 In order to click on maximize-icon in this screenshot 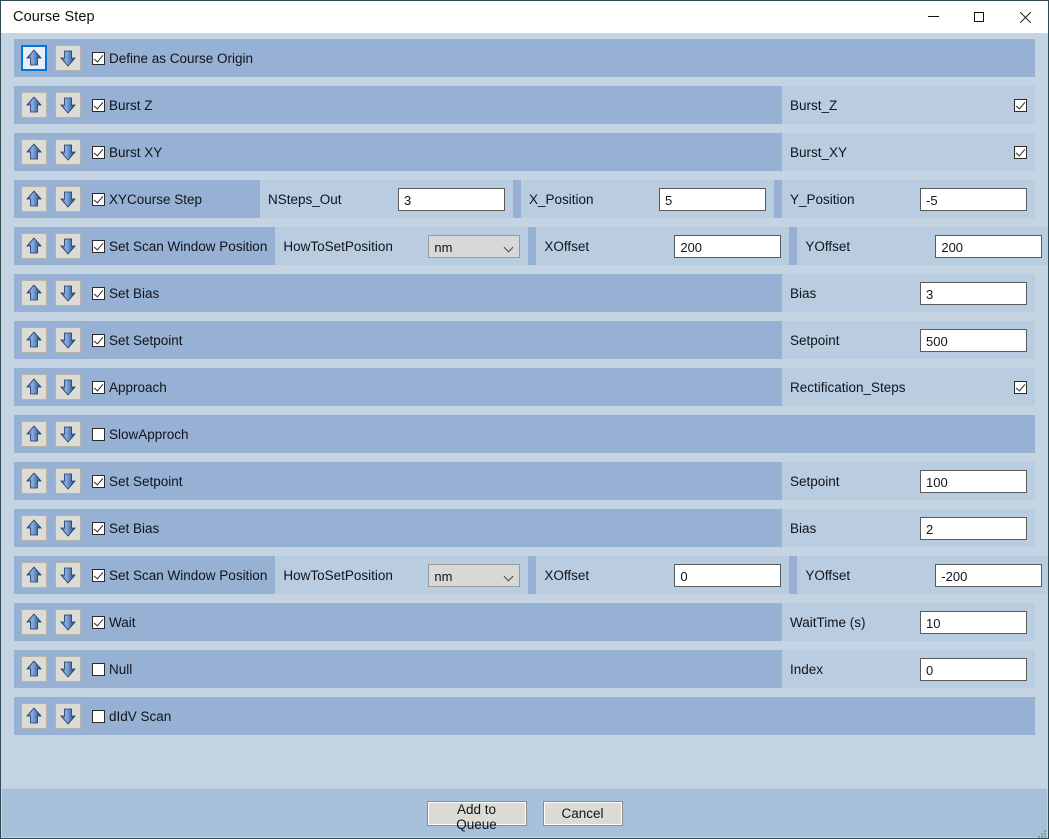, I will do `click(979, 16)`.